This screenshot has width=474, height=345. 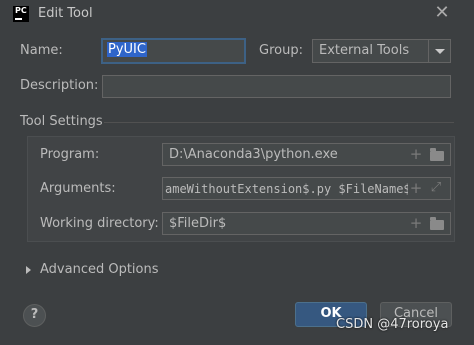 I want to click on group-label: Group:, so click(x=281, y=50).